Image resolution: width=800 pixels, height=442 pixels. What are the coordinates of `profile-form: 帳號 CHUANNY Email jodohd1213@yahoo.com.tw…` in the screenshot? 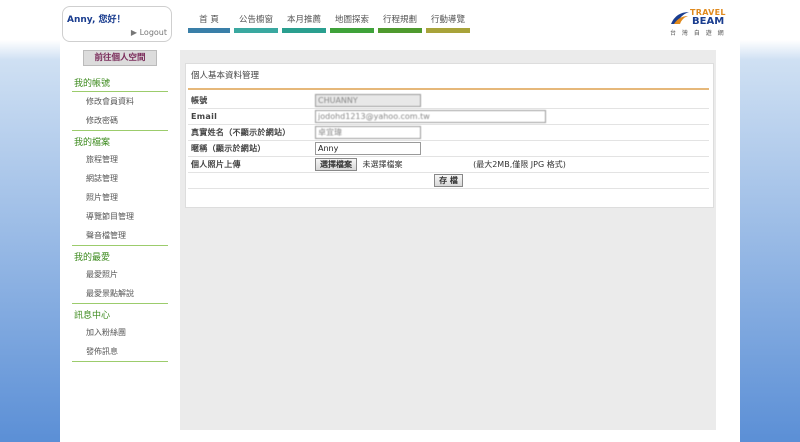 It's located at (448, 141).